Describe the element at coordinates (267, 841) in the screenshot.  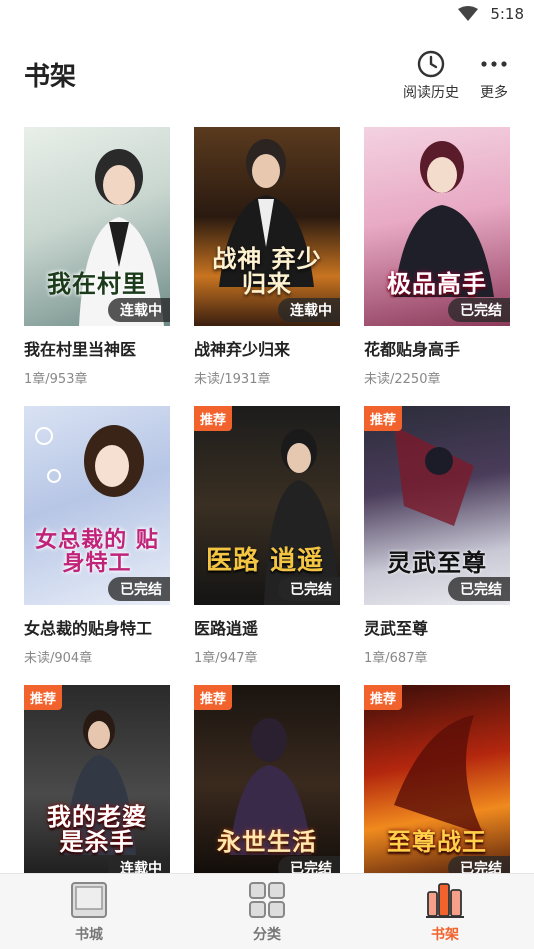
I see `cover-title: 永世生活` at that location.